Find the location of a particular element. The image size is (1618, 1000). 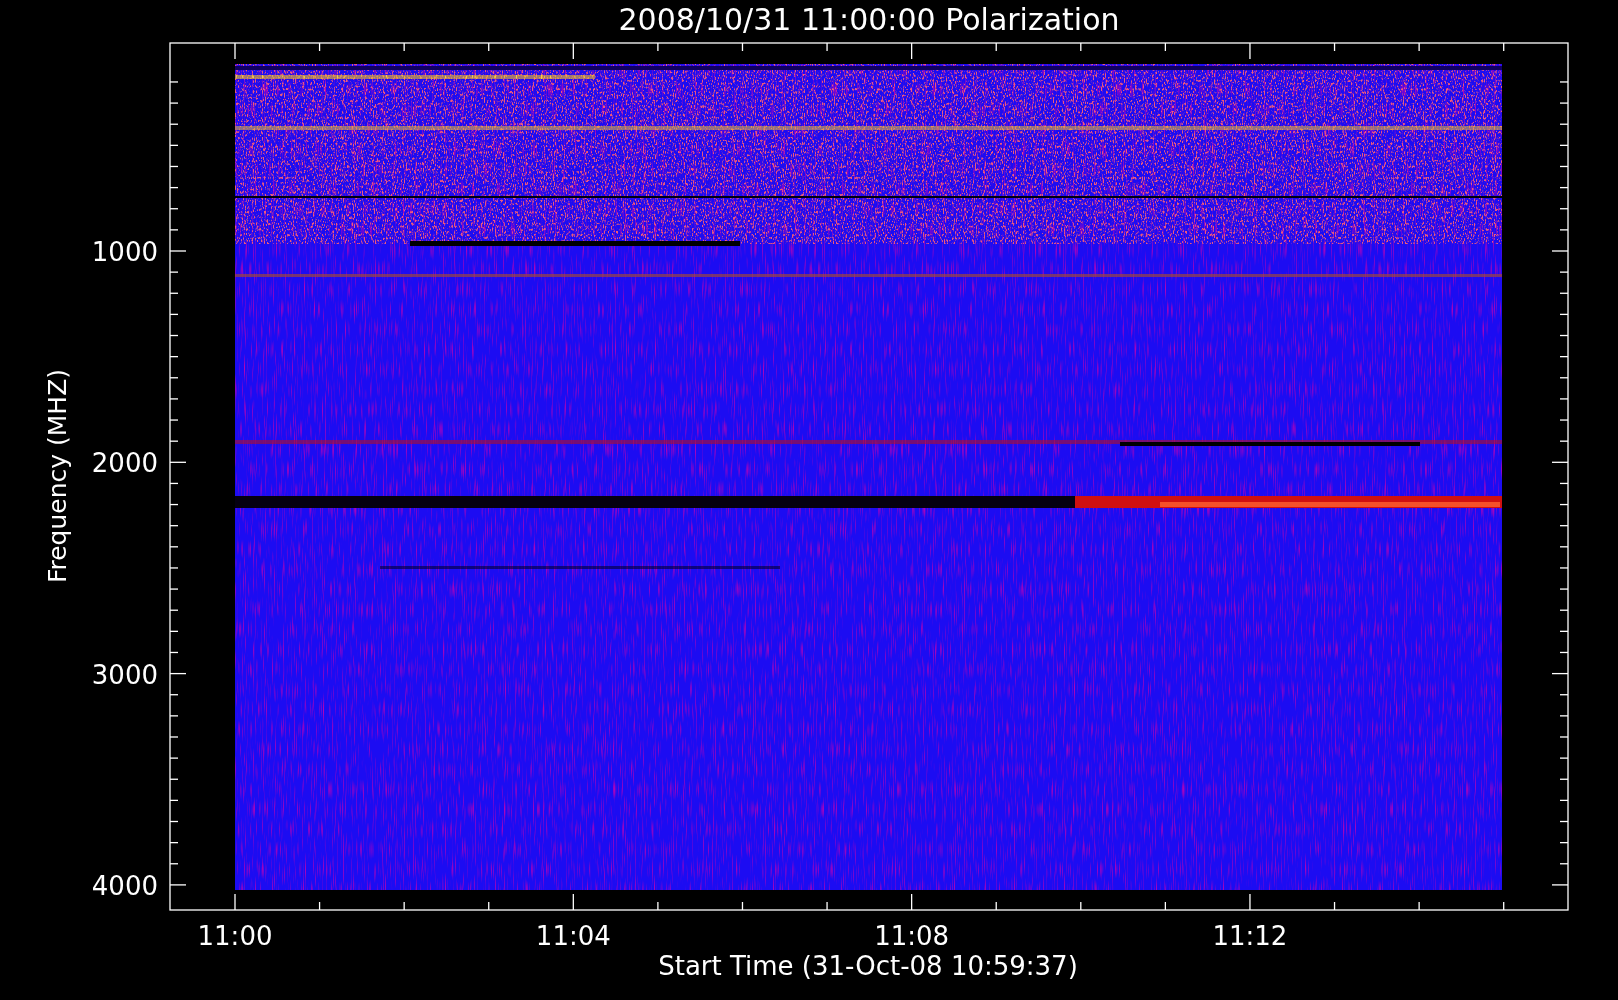

y-tick-label: 2000 is located at coordinates (124, 463).